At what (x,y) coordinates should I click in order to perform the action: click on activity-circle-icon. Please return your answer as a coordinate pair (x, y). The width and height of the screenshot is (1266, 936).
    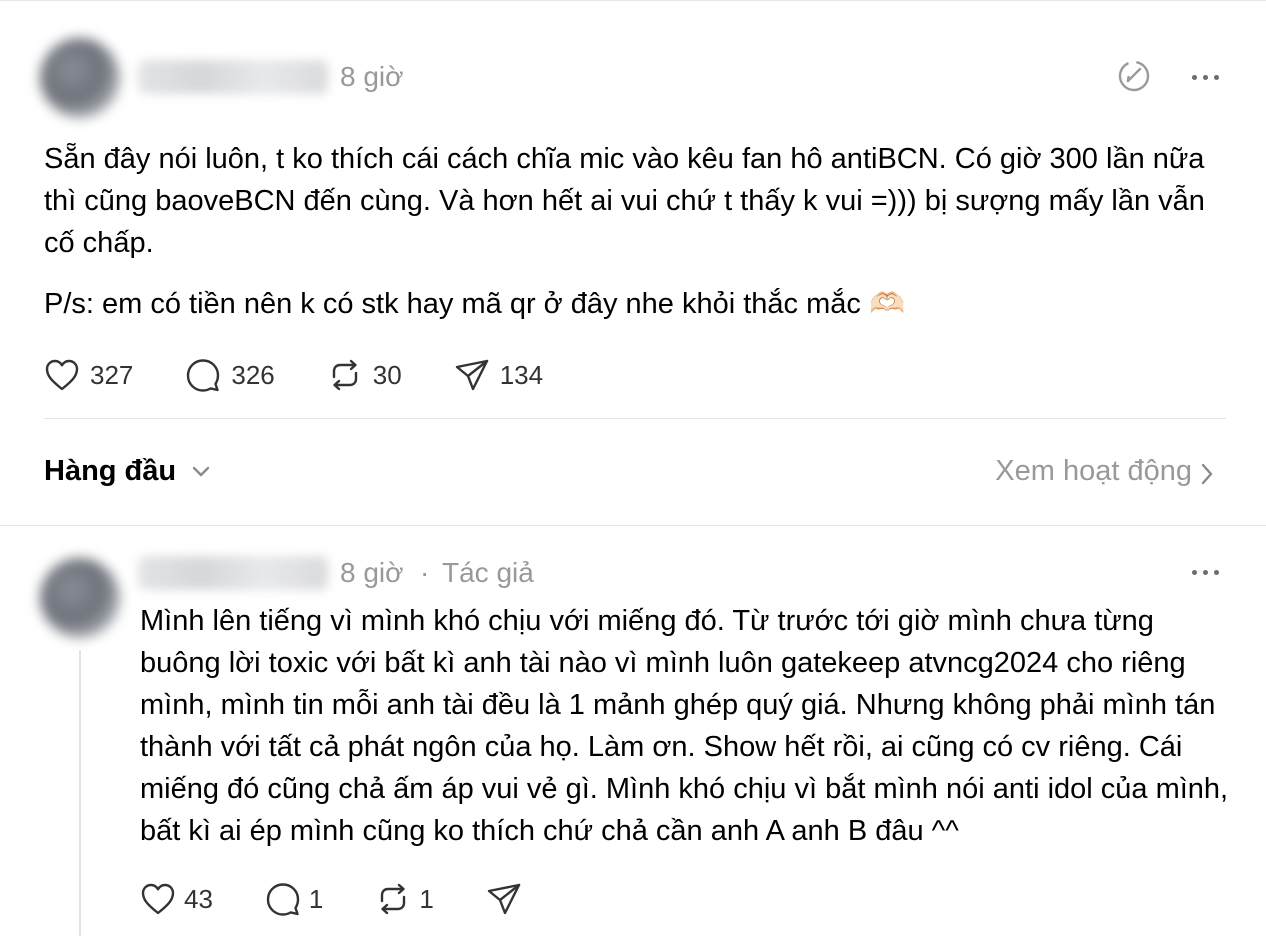
    Looking at the image, I should click on (1134, 76).